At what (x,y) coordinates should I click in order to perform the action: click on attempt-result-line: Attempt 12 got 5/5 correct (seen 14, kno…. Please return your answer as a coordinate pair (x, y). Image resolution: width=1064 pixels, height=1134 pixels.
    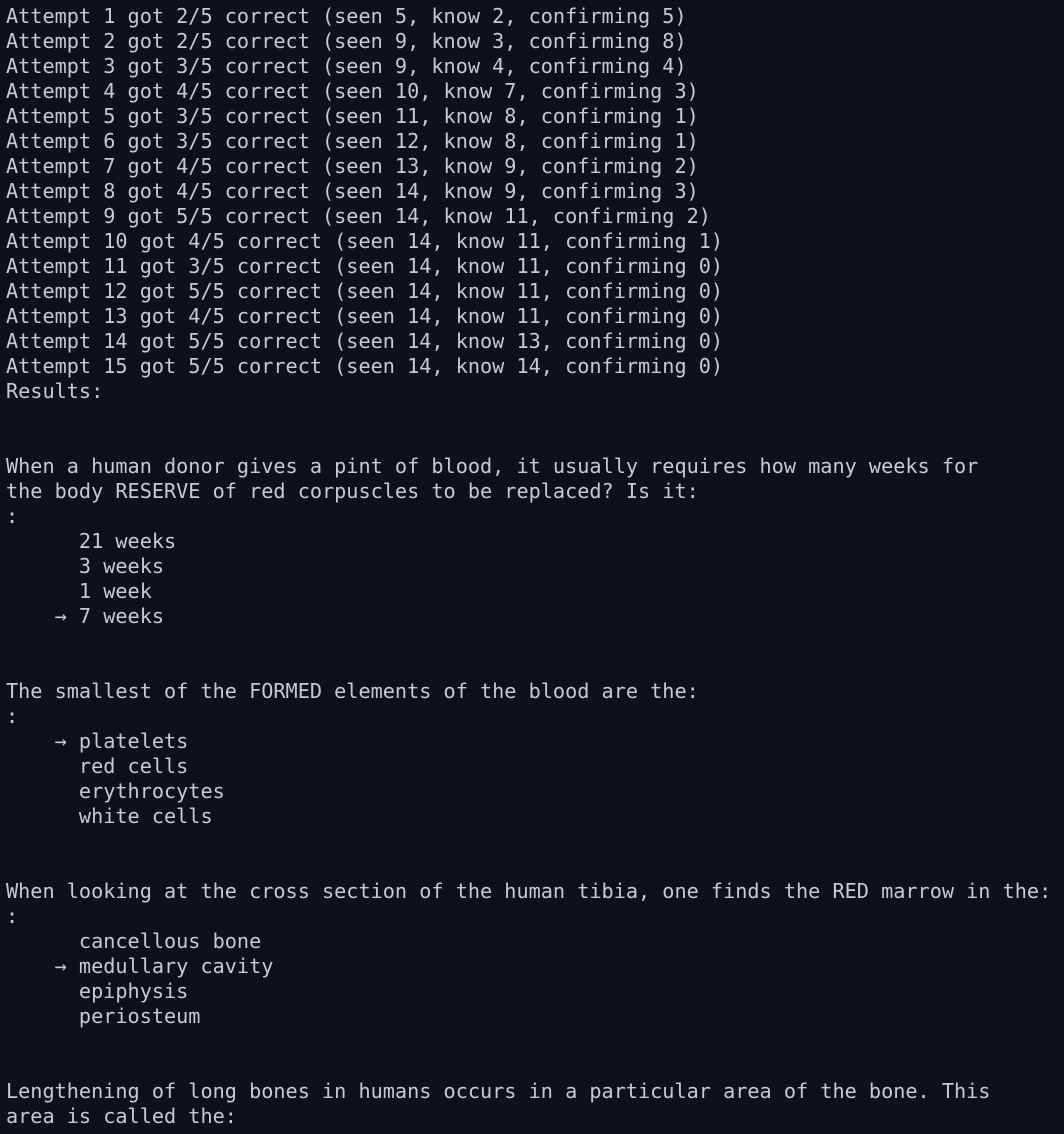
    Looking at the image, I should click on (365, 291).